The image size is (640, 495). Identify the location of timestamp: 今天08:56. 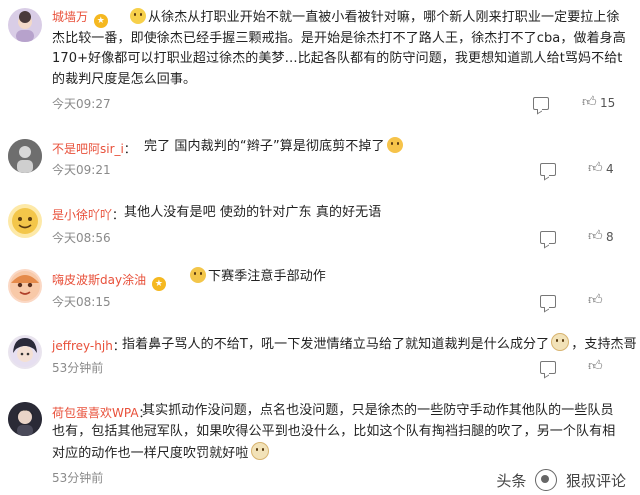
(81, 238).